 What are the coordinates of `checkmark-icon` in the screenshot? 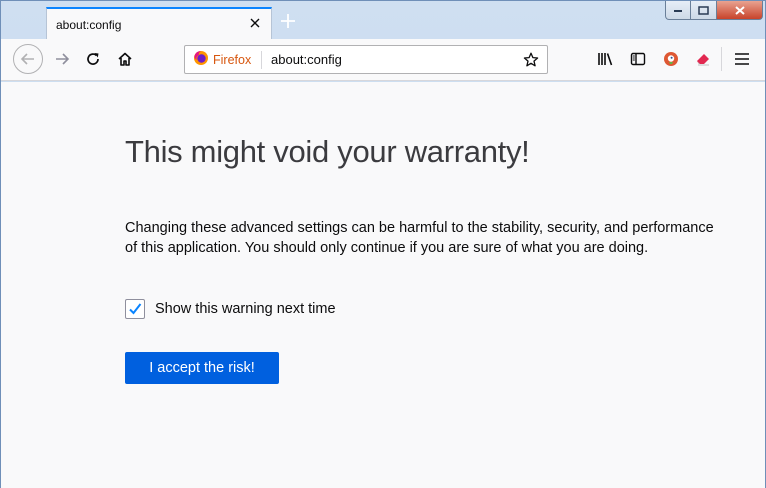 It's located at (135, 308).